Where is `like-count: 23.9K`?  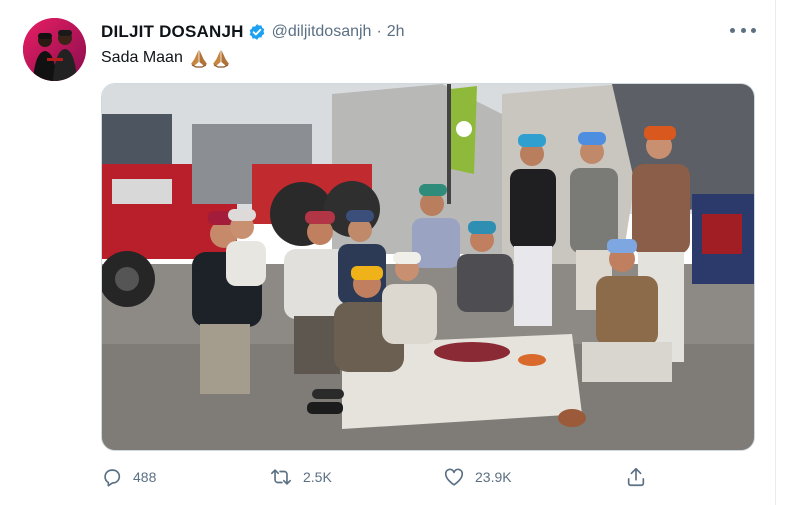
like-count: 23.9K is located at coordinates (493, 477).